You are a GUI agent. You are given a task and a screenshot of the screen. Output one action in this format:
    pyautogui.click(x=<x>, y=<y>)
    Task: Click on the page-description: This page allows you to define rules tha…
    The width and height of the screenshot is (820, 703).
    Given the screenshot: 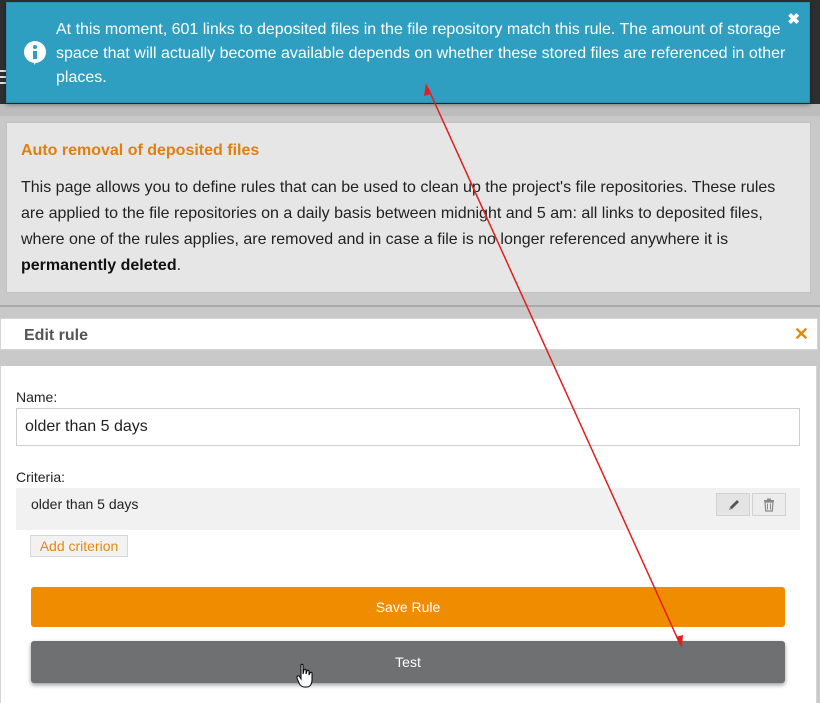 What is the action you would take?
    pyautogui.click(x=411, y=227)
    